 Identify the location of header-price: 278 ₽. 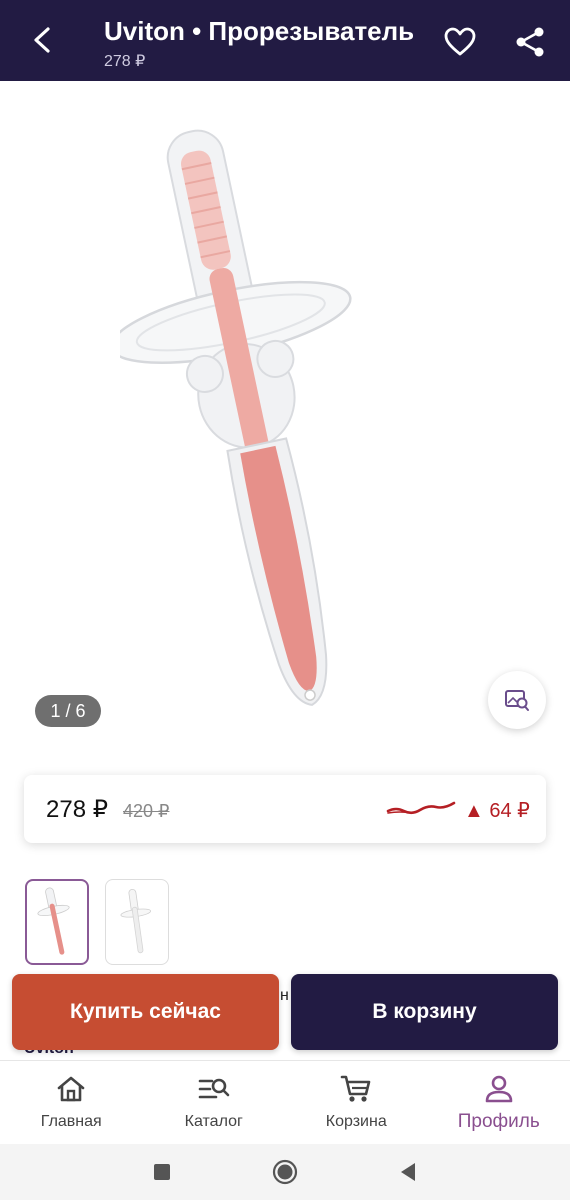
(125, 61).